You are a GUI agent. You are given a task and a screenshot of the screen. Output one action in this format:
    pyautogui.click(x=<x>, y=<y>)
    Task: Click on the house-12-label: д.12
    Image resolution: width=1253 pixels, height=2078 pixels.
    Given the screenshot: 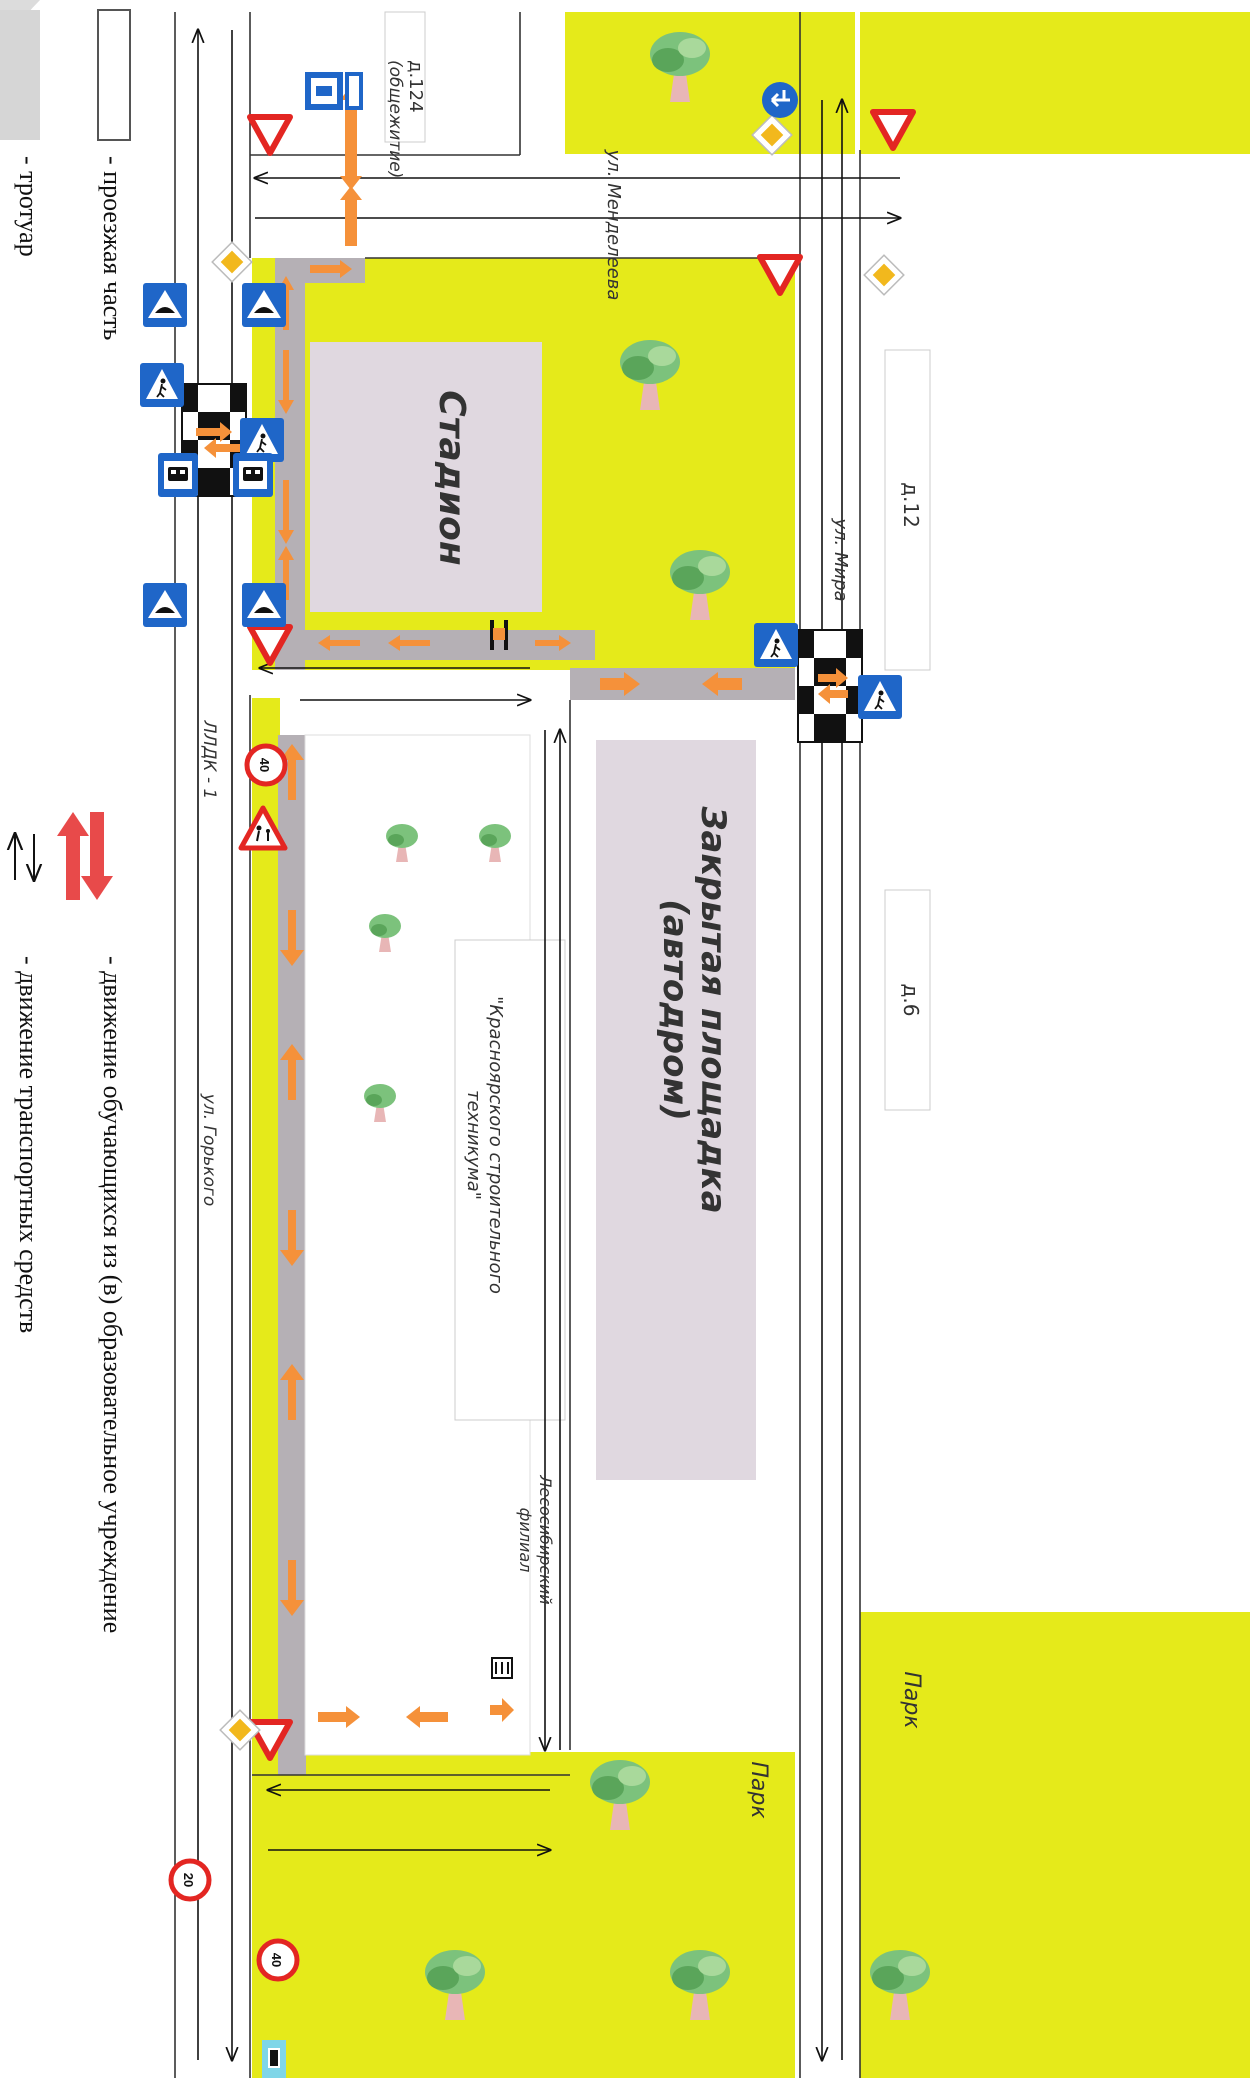 What is the action you would take?
    pyautogui.click(x=911, y=505)
    